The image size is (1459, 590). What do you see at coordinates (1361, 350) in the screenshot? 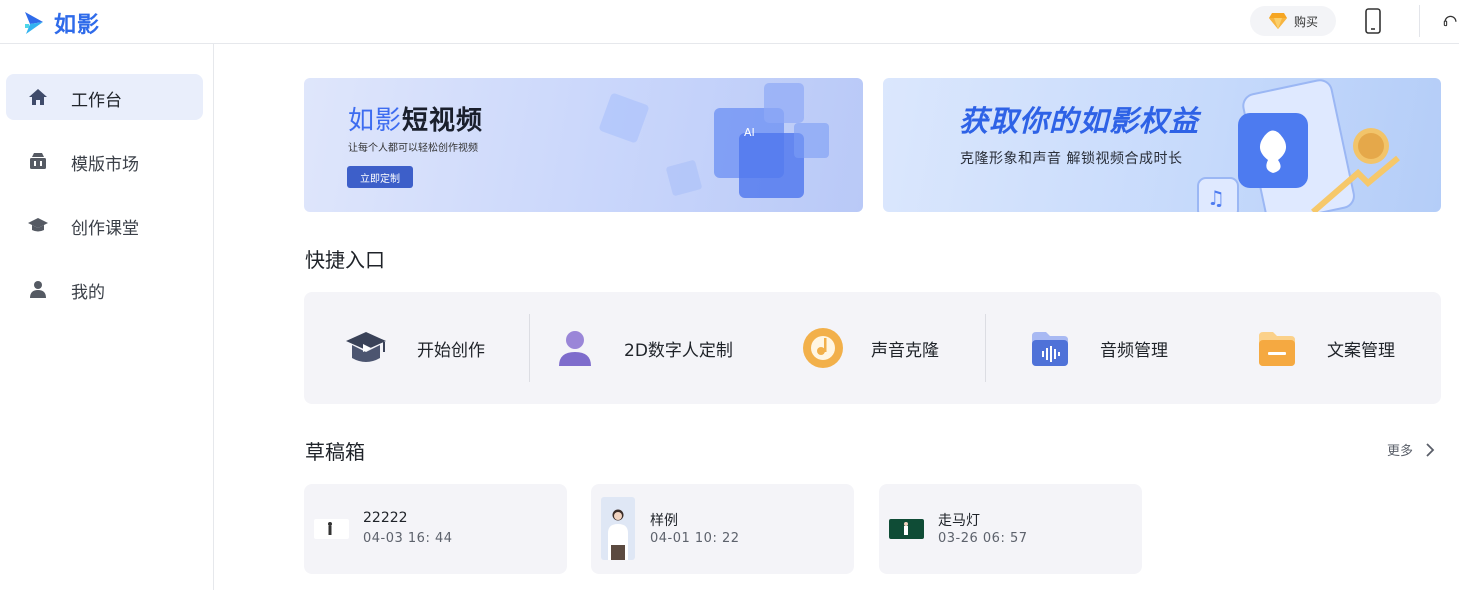
I see `quick-item-label: 文案管理` at bounding box center [1361, 350].